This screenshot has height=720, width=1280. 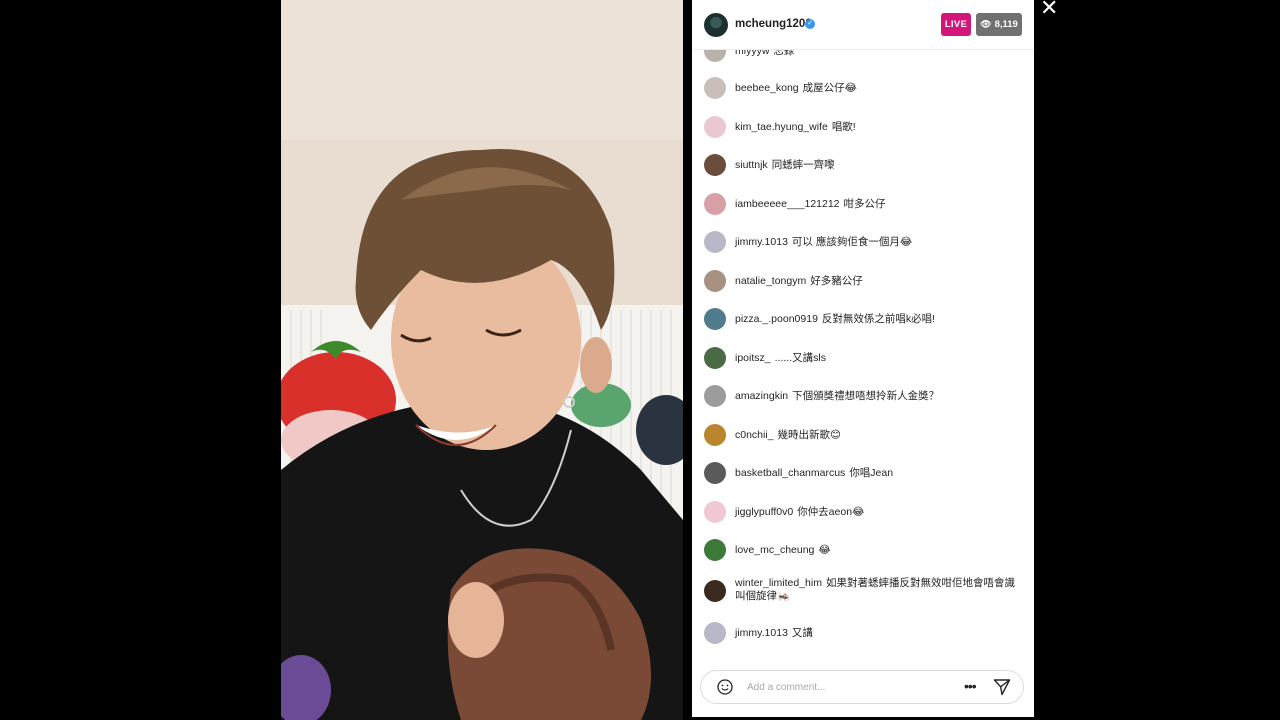 I want to click on live-badge: LIVE, so click(x=956, y=24).